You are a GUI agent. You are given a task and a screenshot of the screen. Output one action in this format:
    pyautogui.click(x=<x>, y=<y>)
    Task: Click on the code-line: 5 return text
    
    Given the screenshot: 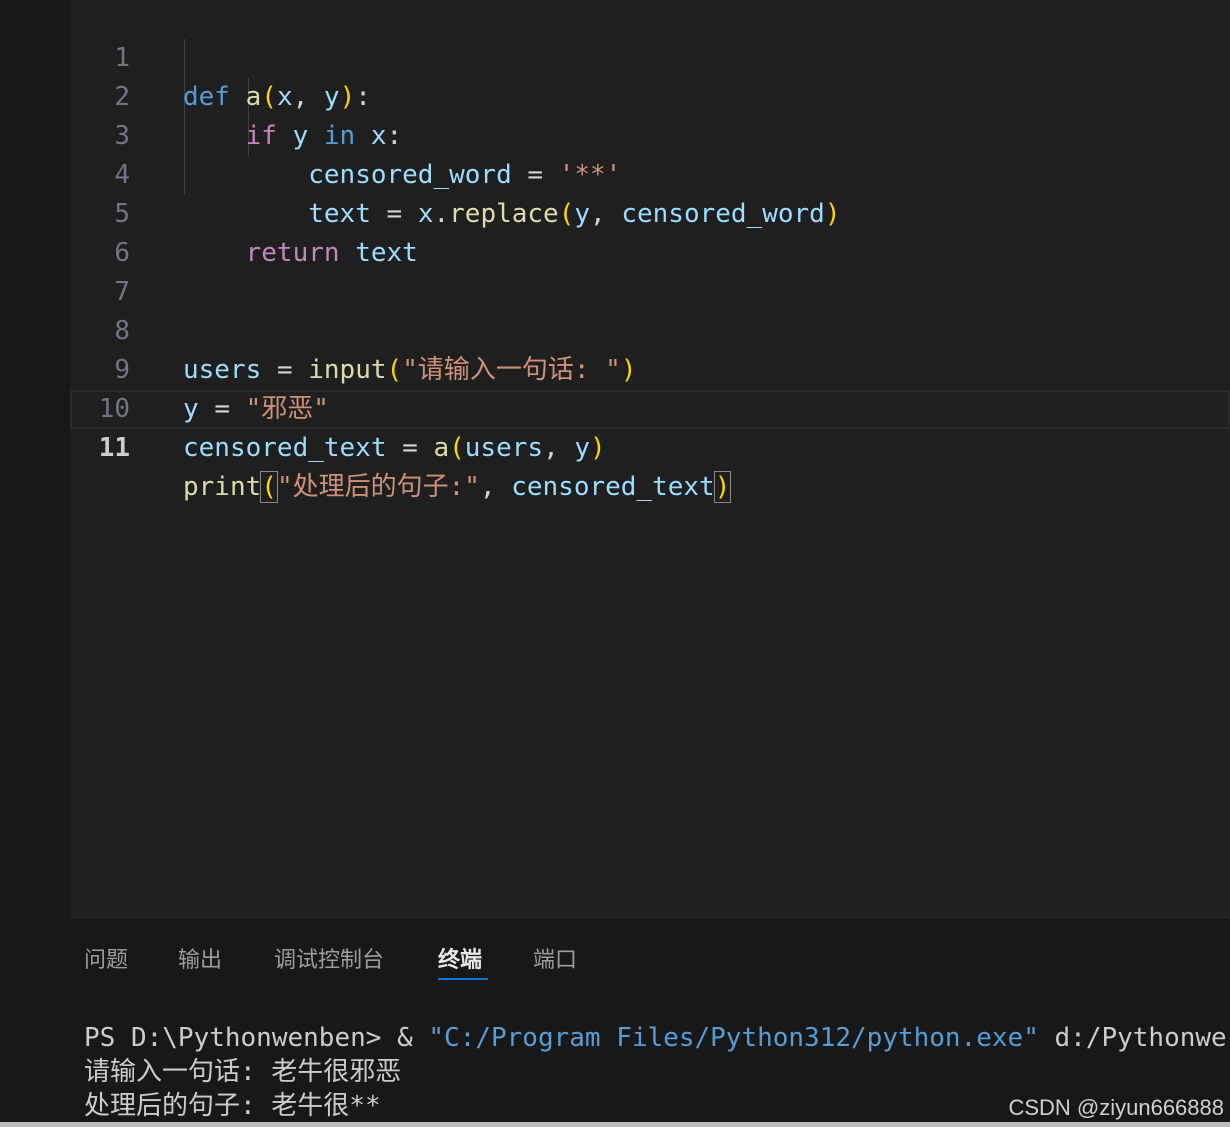 What is the action you would take?
    pyautogui.click(x=650, y=212)
    